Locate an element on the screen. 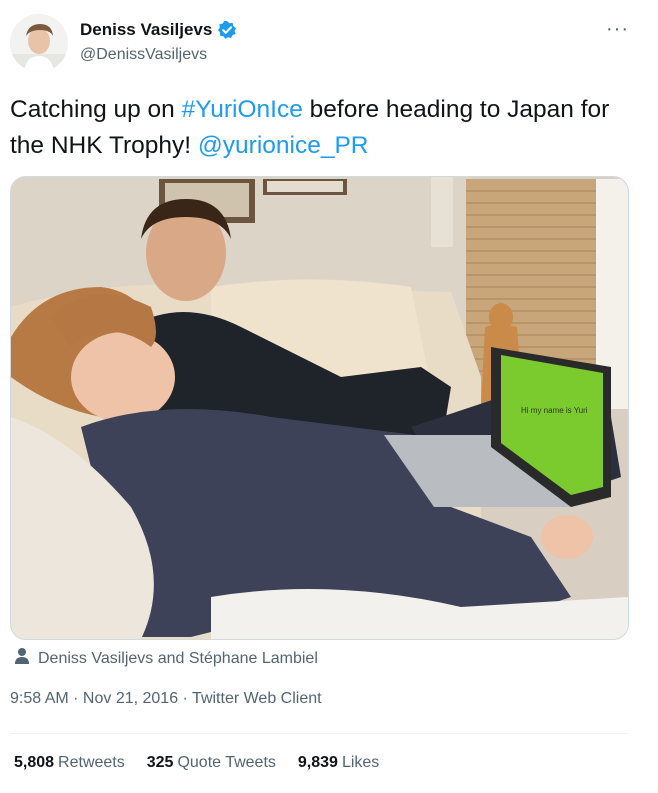 Image resolution: width=658 pixels, height=793 pixels. divider is located at coordinates (319, 733).